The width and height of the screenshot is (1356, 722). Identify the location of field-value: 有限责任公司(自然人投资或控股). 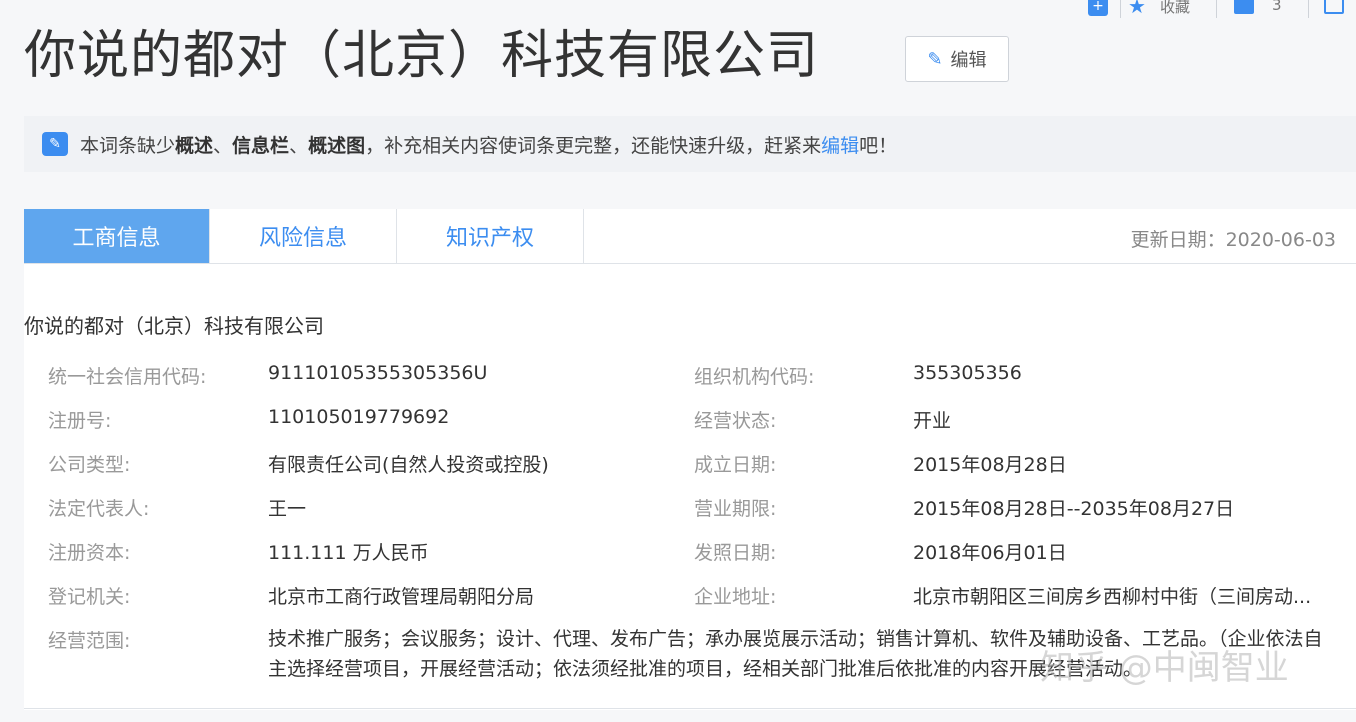
(408, 465).